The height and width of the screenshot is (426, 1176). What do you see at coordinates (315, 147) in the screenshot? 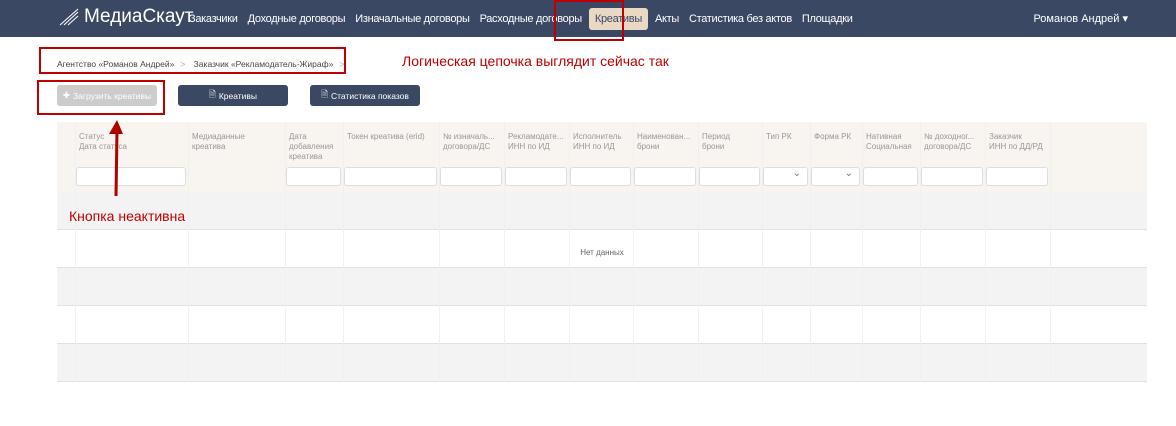
I see `column-header: Дата добавления креатива` at bounding box center [315, 147].